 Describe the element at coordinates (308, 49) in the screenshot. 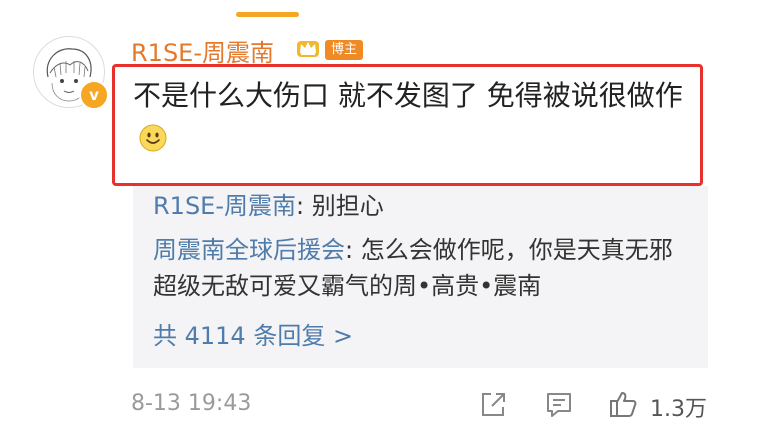

I see `crown-icon` at that location.